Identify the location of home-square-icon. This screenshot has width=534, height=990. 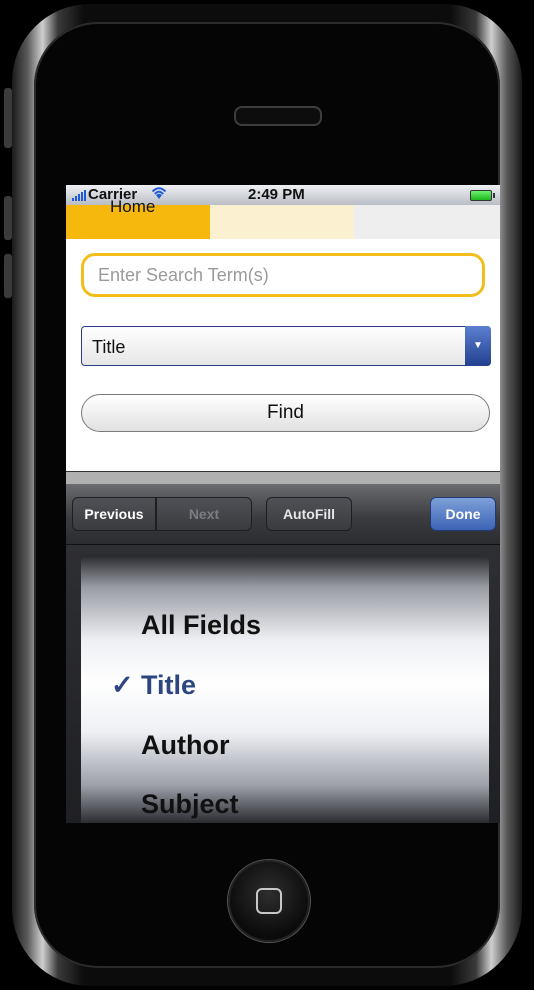
(269, 901).